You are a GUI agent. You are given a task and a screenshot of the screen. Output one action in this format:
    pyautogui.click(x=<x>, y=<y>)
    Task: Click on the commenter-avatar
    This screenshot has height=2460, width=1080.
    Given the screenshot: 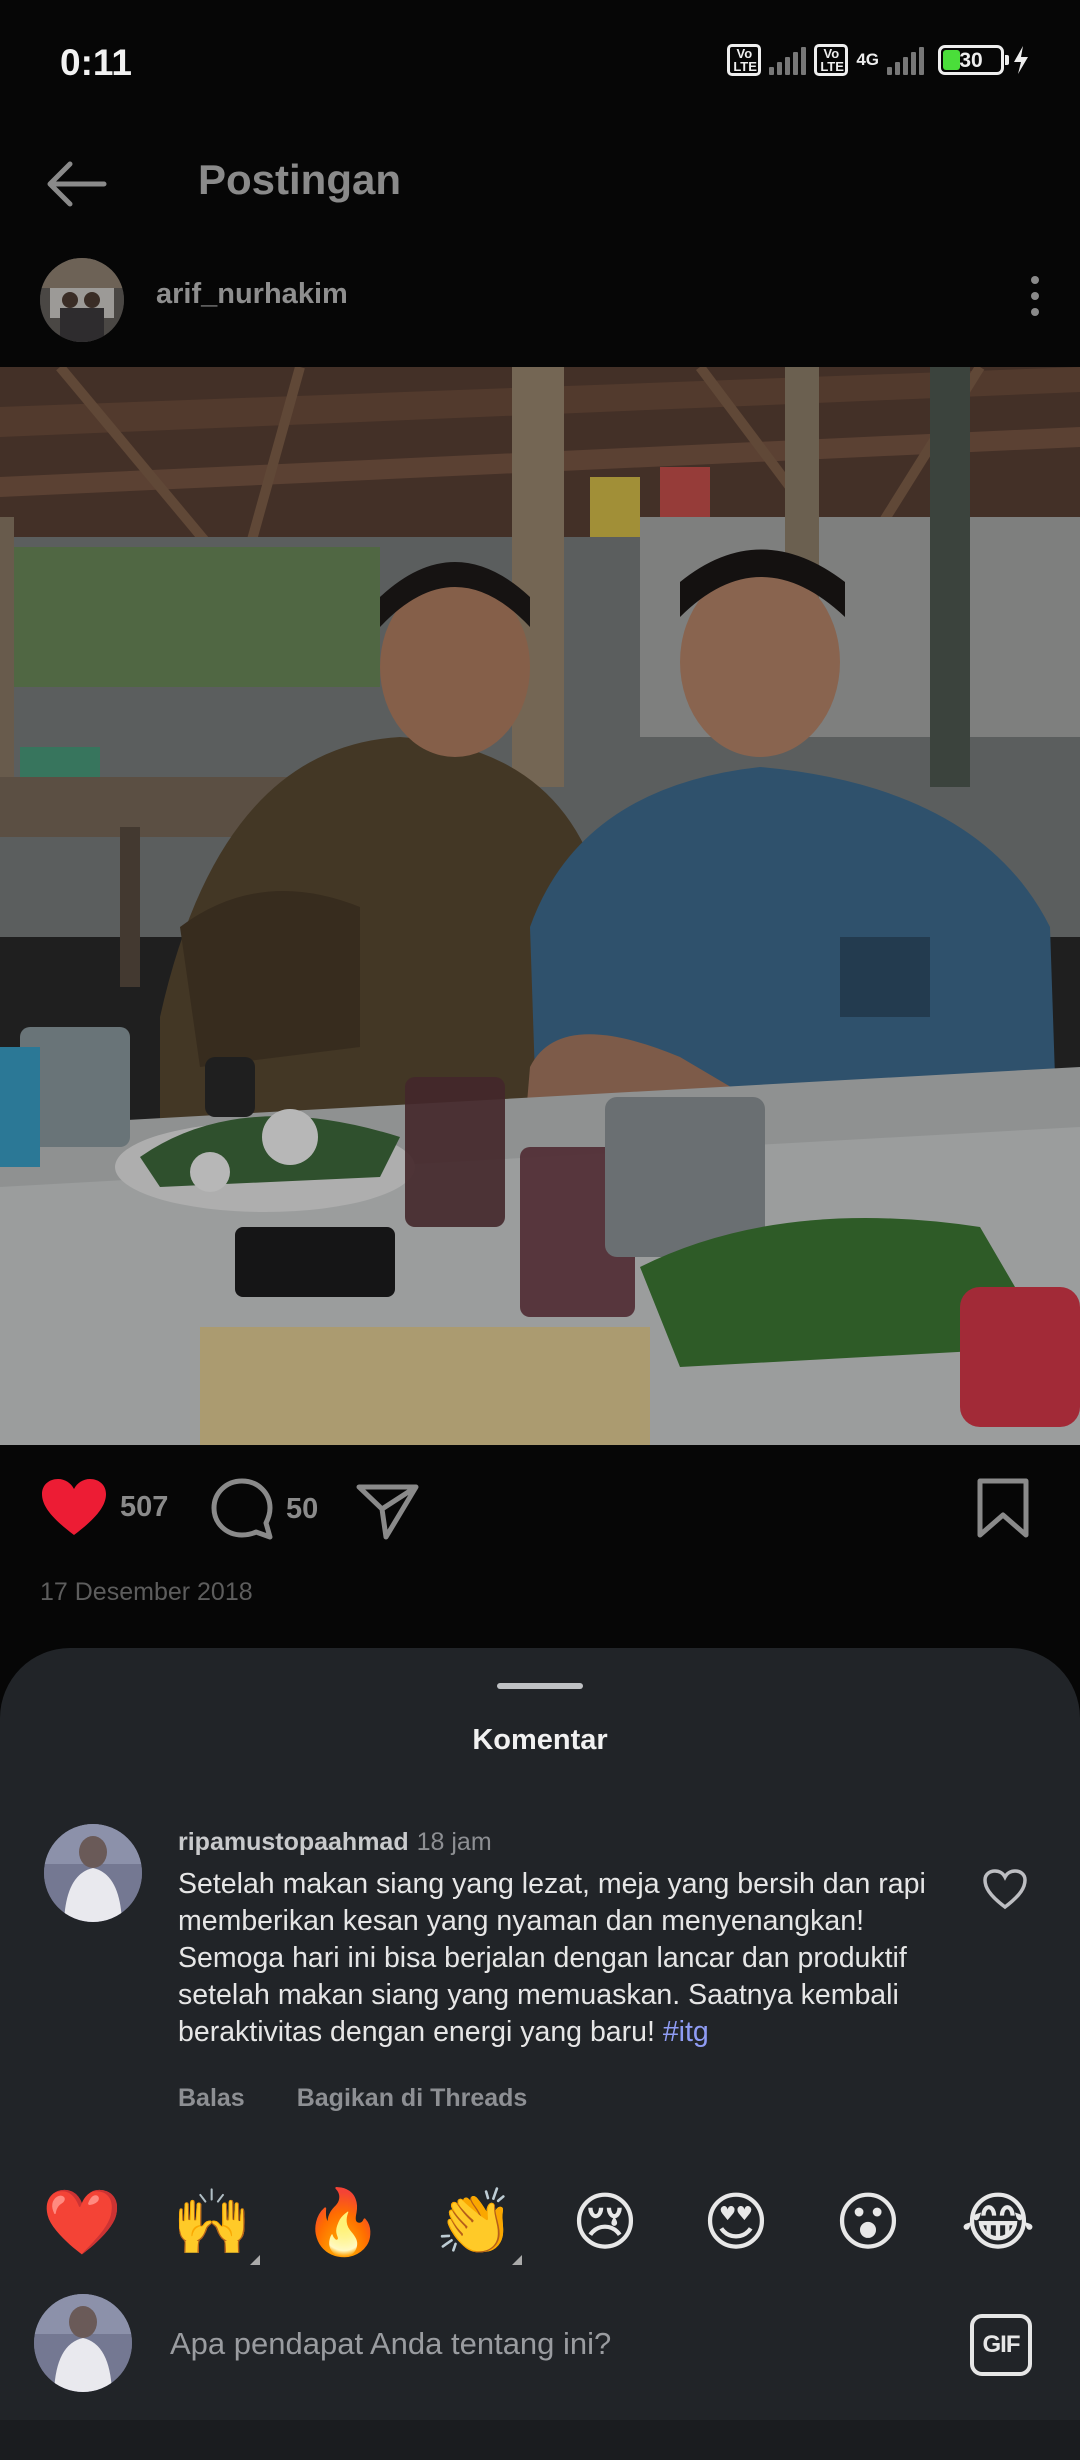 What is the action you would take?
    pyautogui.click(x=93, y=1873)
    